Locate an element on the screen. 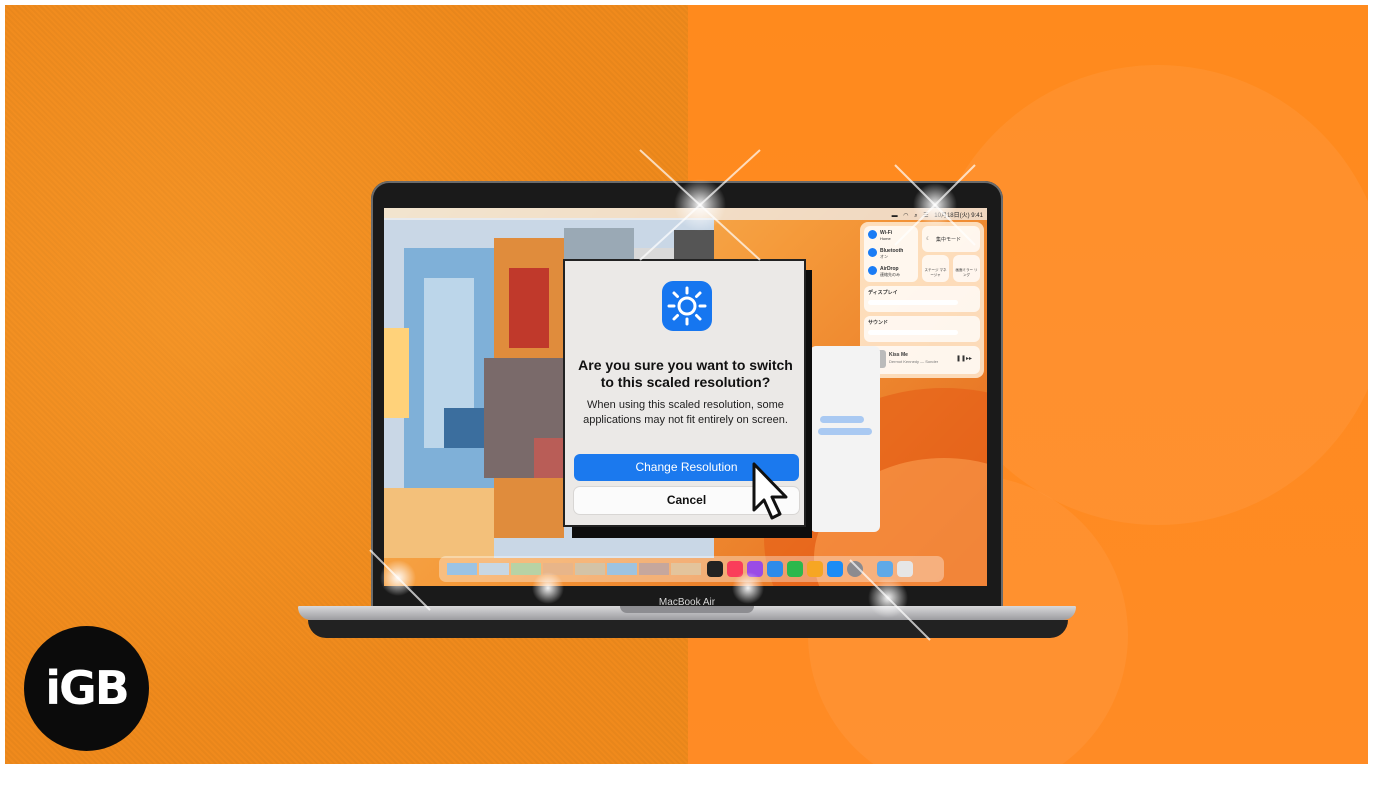  stage-manager-label: ステージ マネージャ is located at coordinates (935, 272).